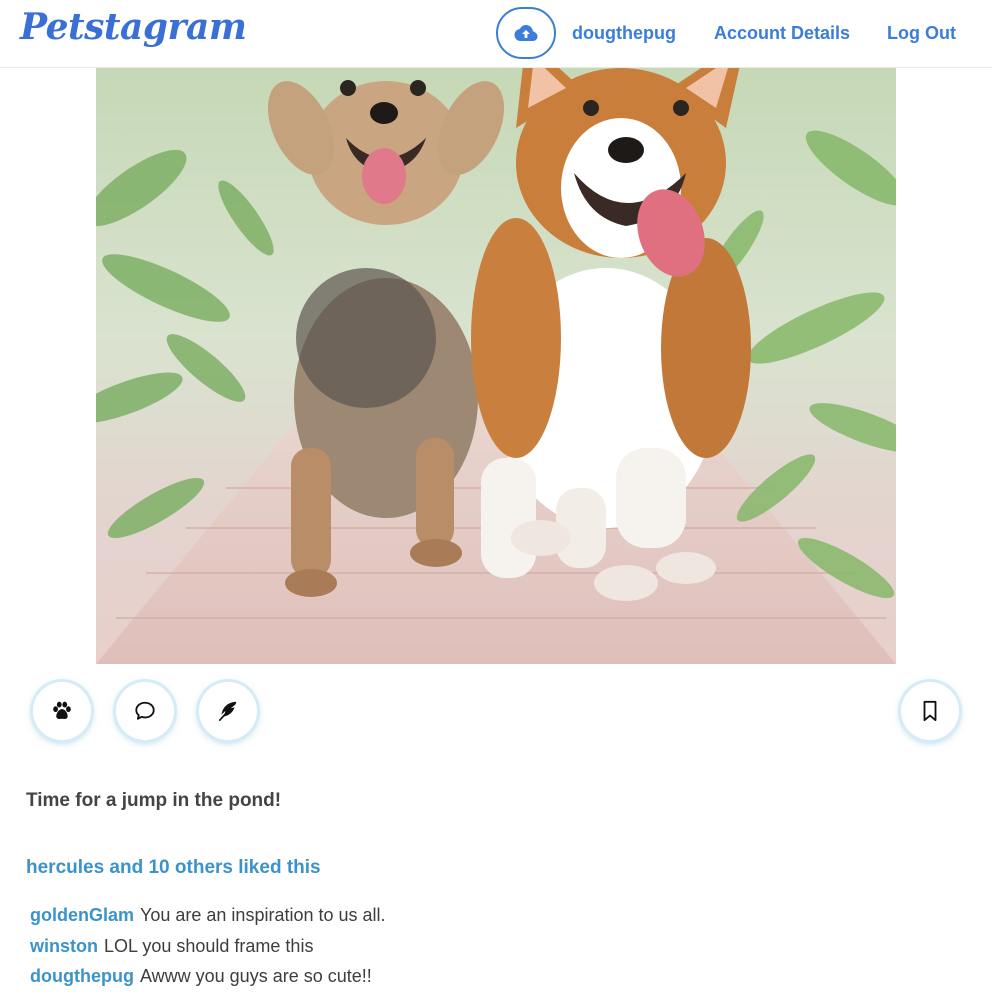 The image size is (992, 992). What do you see at coordinates (624, 33) in the screenshot?
I see `profile-link: dougthepug` at bounding box center [624, 33].